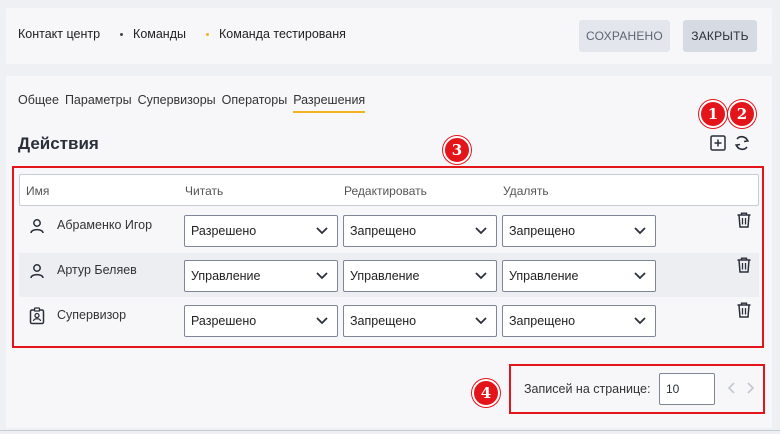  What do you see at coordinates (37, 316) in the screenshot?
I see `badge-icon` at bounding box center [37, 316].